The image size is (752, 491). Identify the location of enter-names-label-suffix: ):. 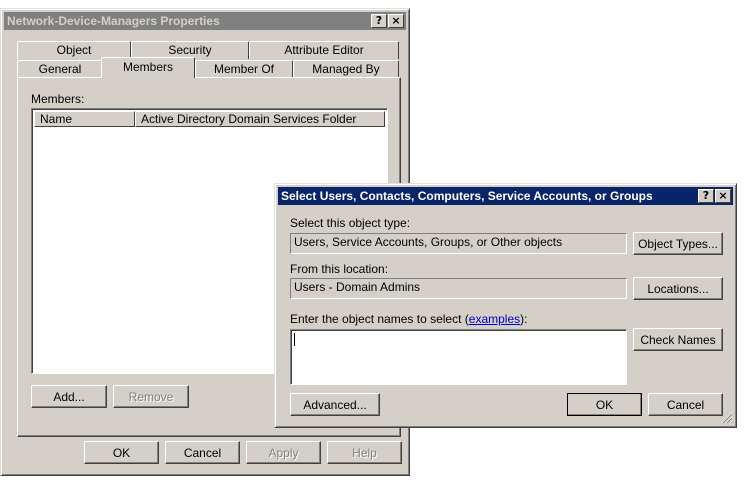
(524, 319).